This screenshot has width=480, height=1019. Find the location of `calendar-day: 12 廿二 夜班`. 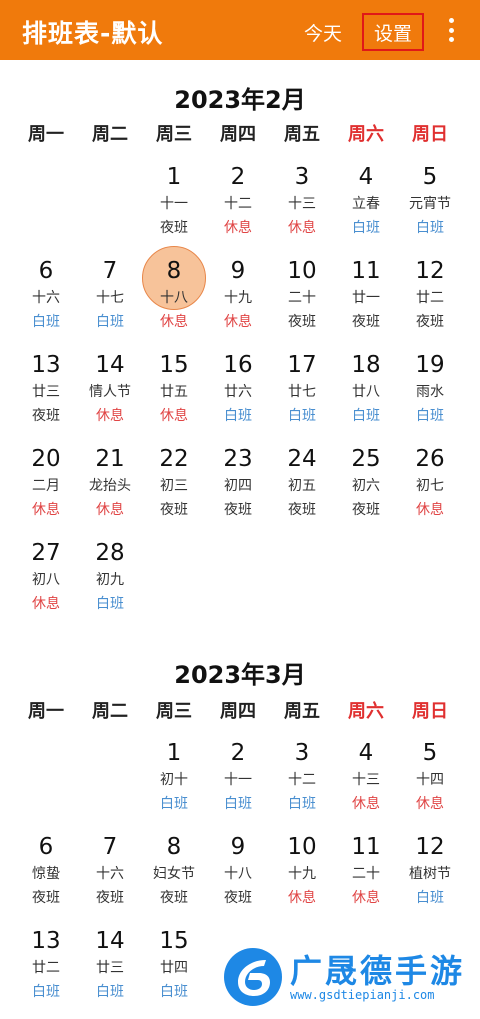

calendar-day: 12 廿二 夜班 is located at coordinates (430, 301).